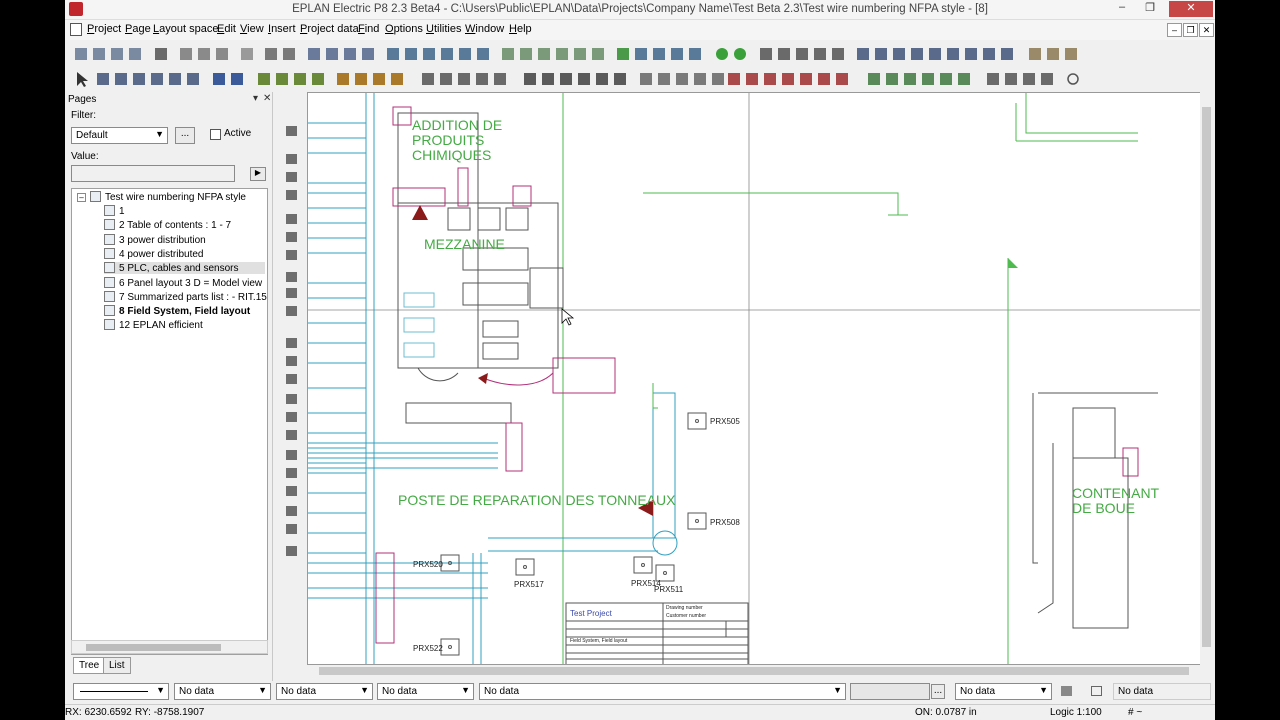 The width and height of the screenshot is (1280, 720). I want to click on menu-view: View, so click(252, 29).